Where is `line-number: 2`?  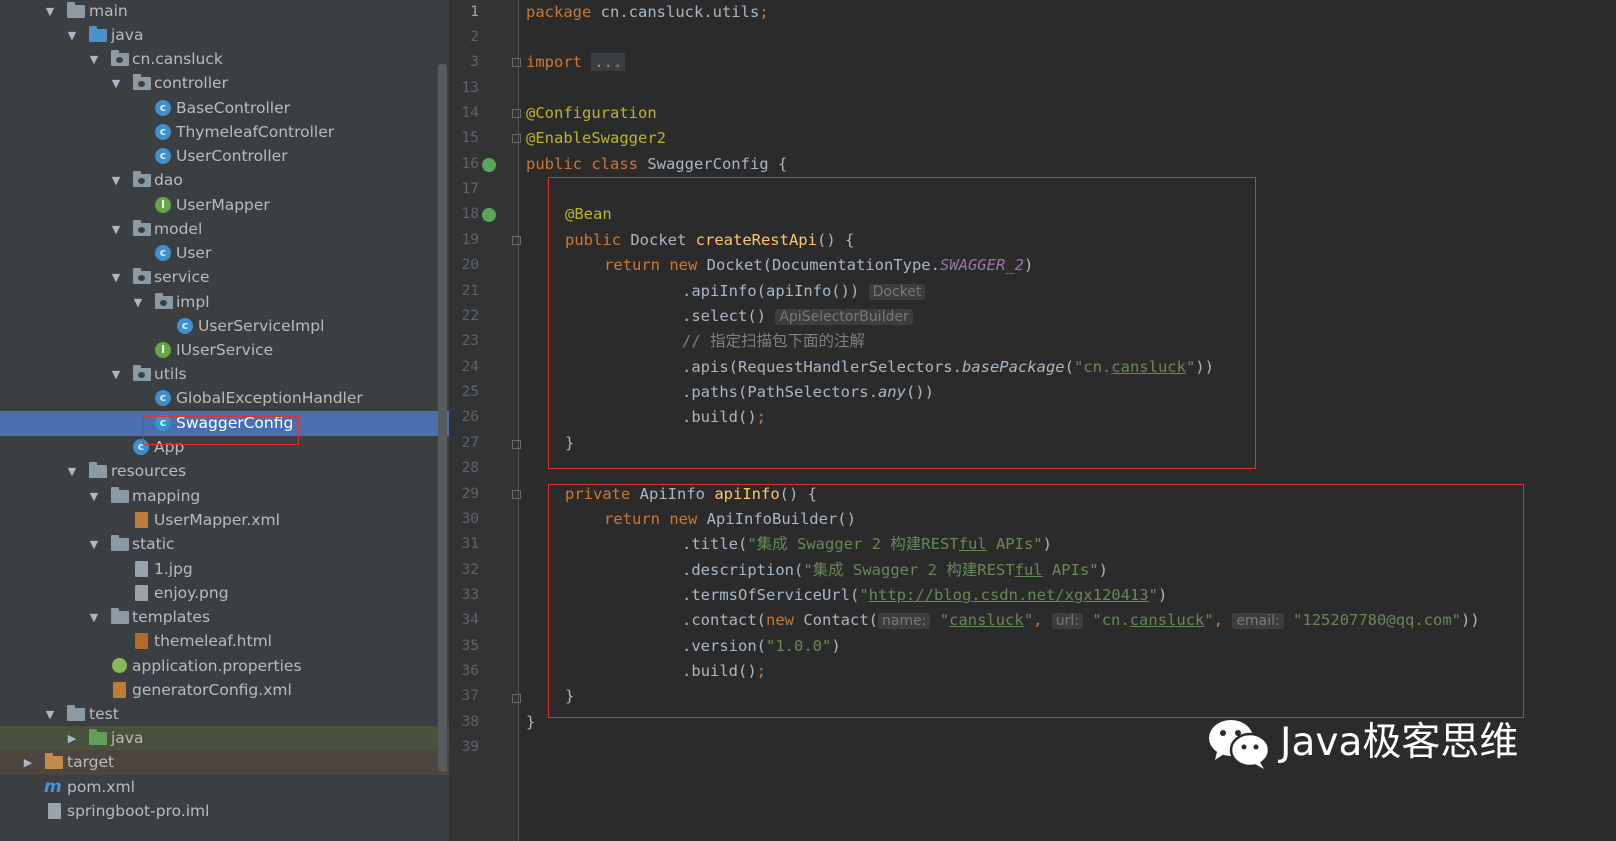
line-number: 2 is located at coordinates (474, 37).